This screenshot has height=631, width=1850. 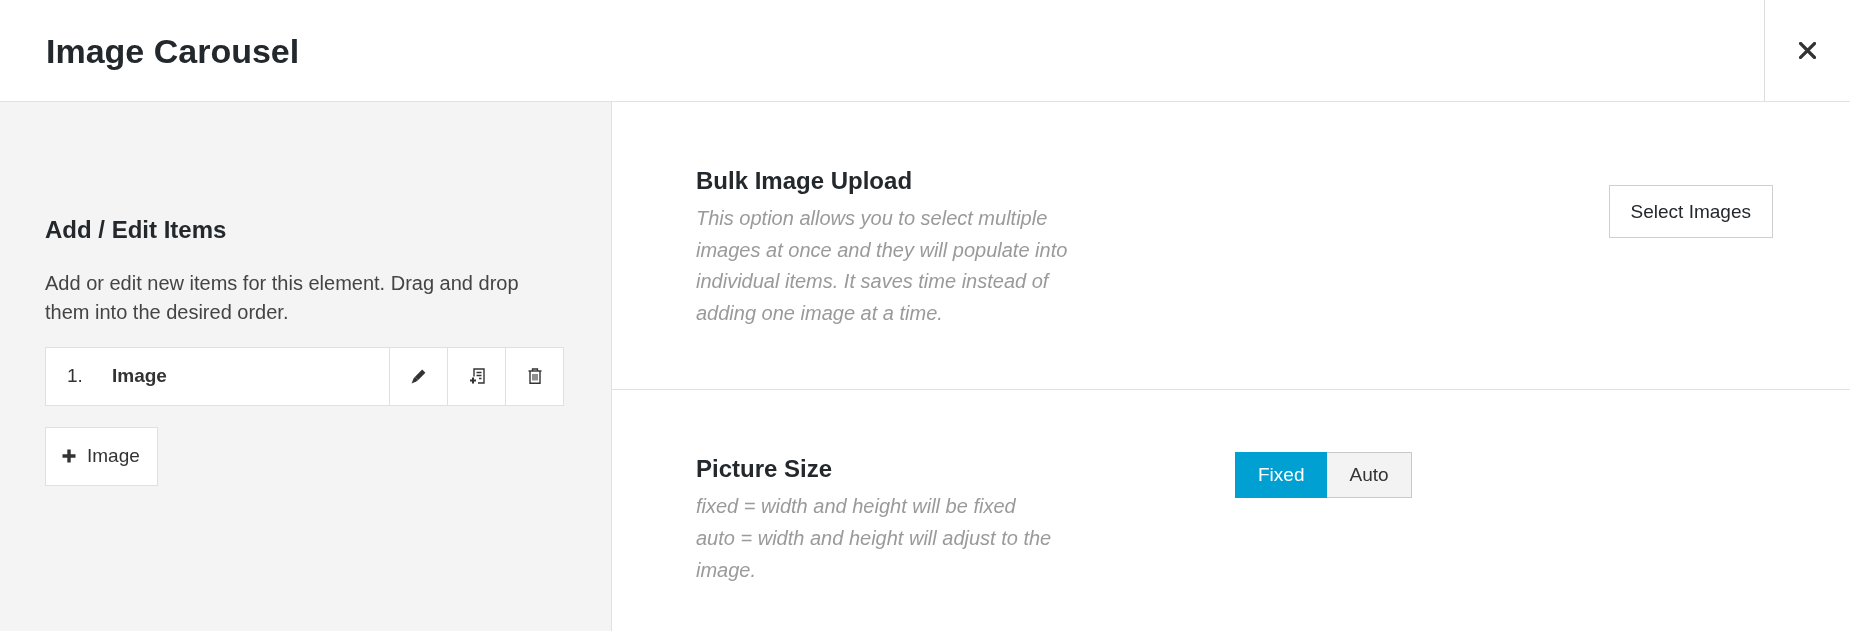 What do you see at coordinates (69, 456) in the screenshot?
I see `plus-icon` at bounding box center [69, 456].